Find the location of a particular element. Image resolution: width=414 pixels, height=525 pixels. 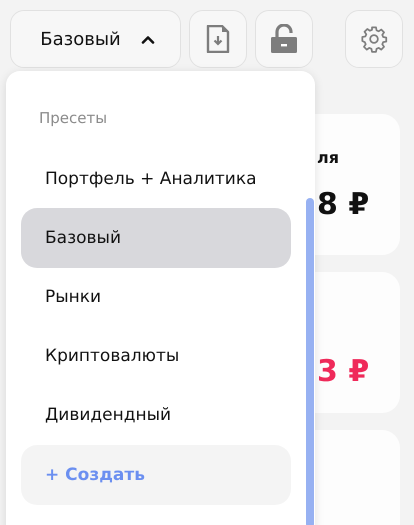

settings-button is located at coordinates (374, 39).